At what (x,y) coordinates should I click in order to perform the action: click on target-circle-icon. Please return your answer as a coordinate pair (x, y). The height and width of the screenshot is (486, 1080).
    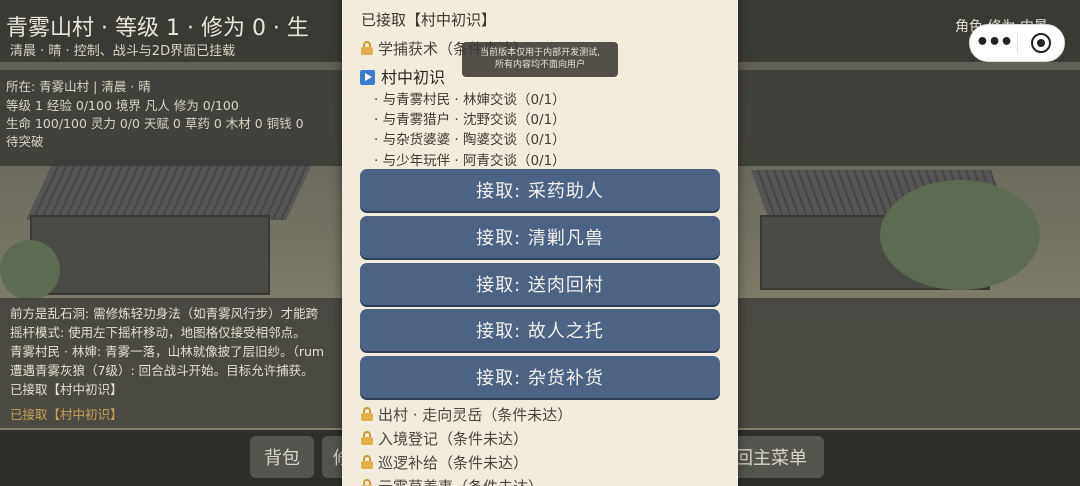
    Looking at the image, I should click on (1041, 43).